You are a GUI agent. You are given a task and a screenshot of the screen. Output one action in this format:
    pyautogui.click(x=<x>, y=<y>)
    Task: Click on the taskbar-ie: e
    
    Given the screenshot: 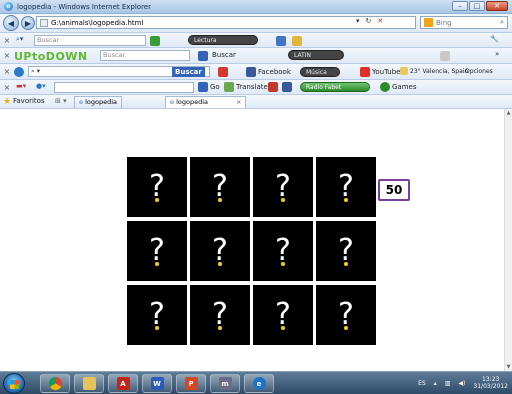 What is the action you would take?
    pyautogui.click(x=259, y=383)
    